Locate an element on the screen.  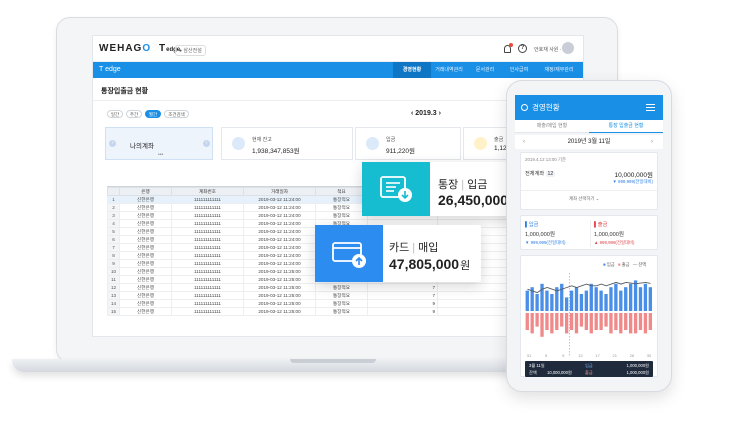
x-tick-label: 31 is located at coordinates (529, 355).